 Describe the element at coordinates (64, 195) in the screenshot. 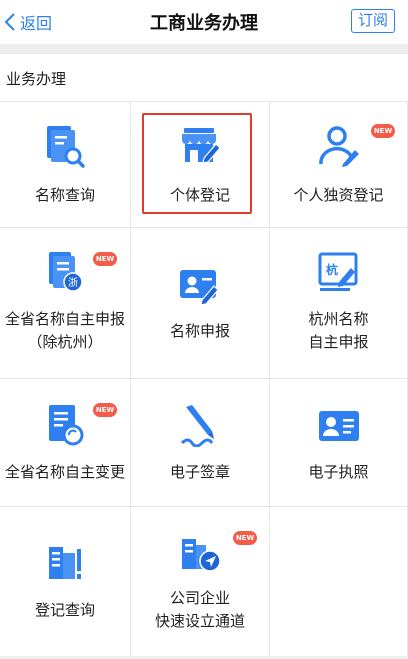

I see `service-item-label: 名称查询` at that location.